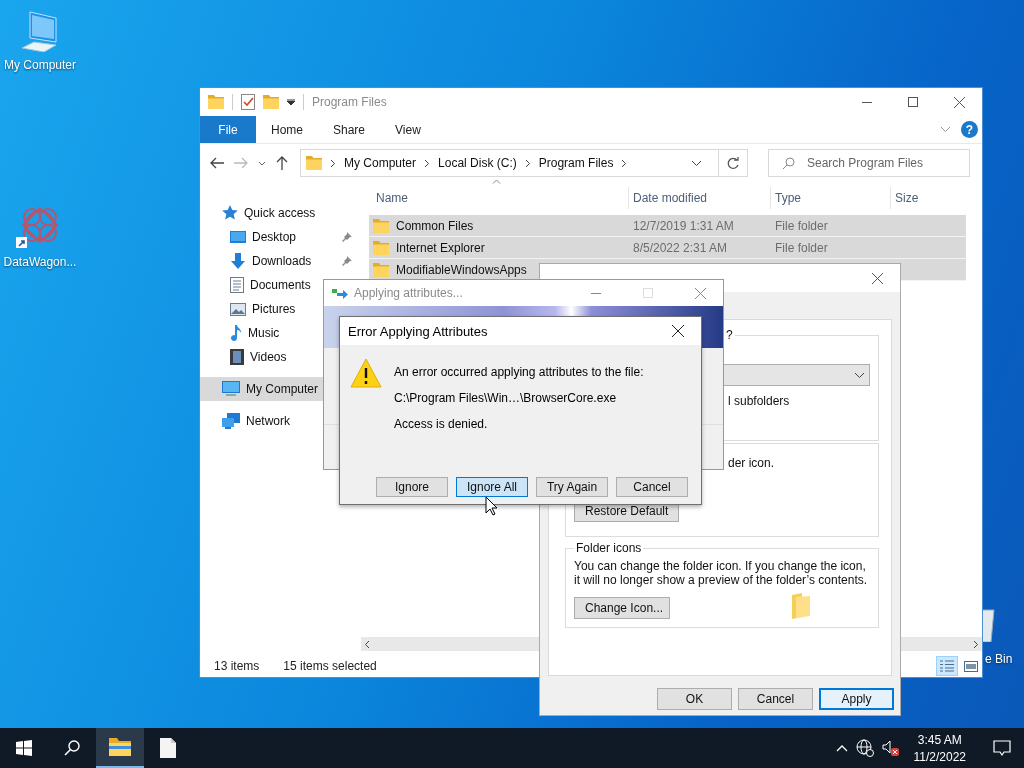  What do you see at coordinates (330, 666) in the screenshot?
I see `selection-count: 15 items selected` at bounding box center [330, 666].